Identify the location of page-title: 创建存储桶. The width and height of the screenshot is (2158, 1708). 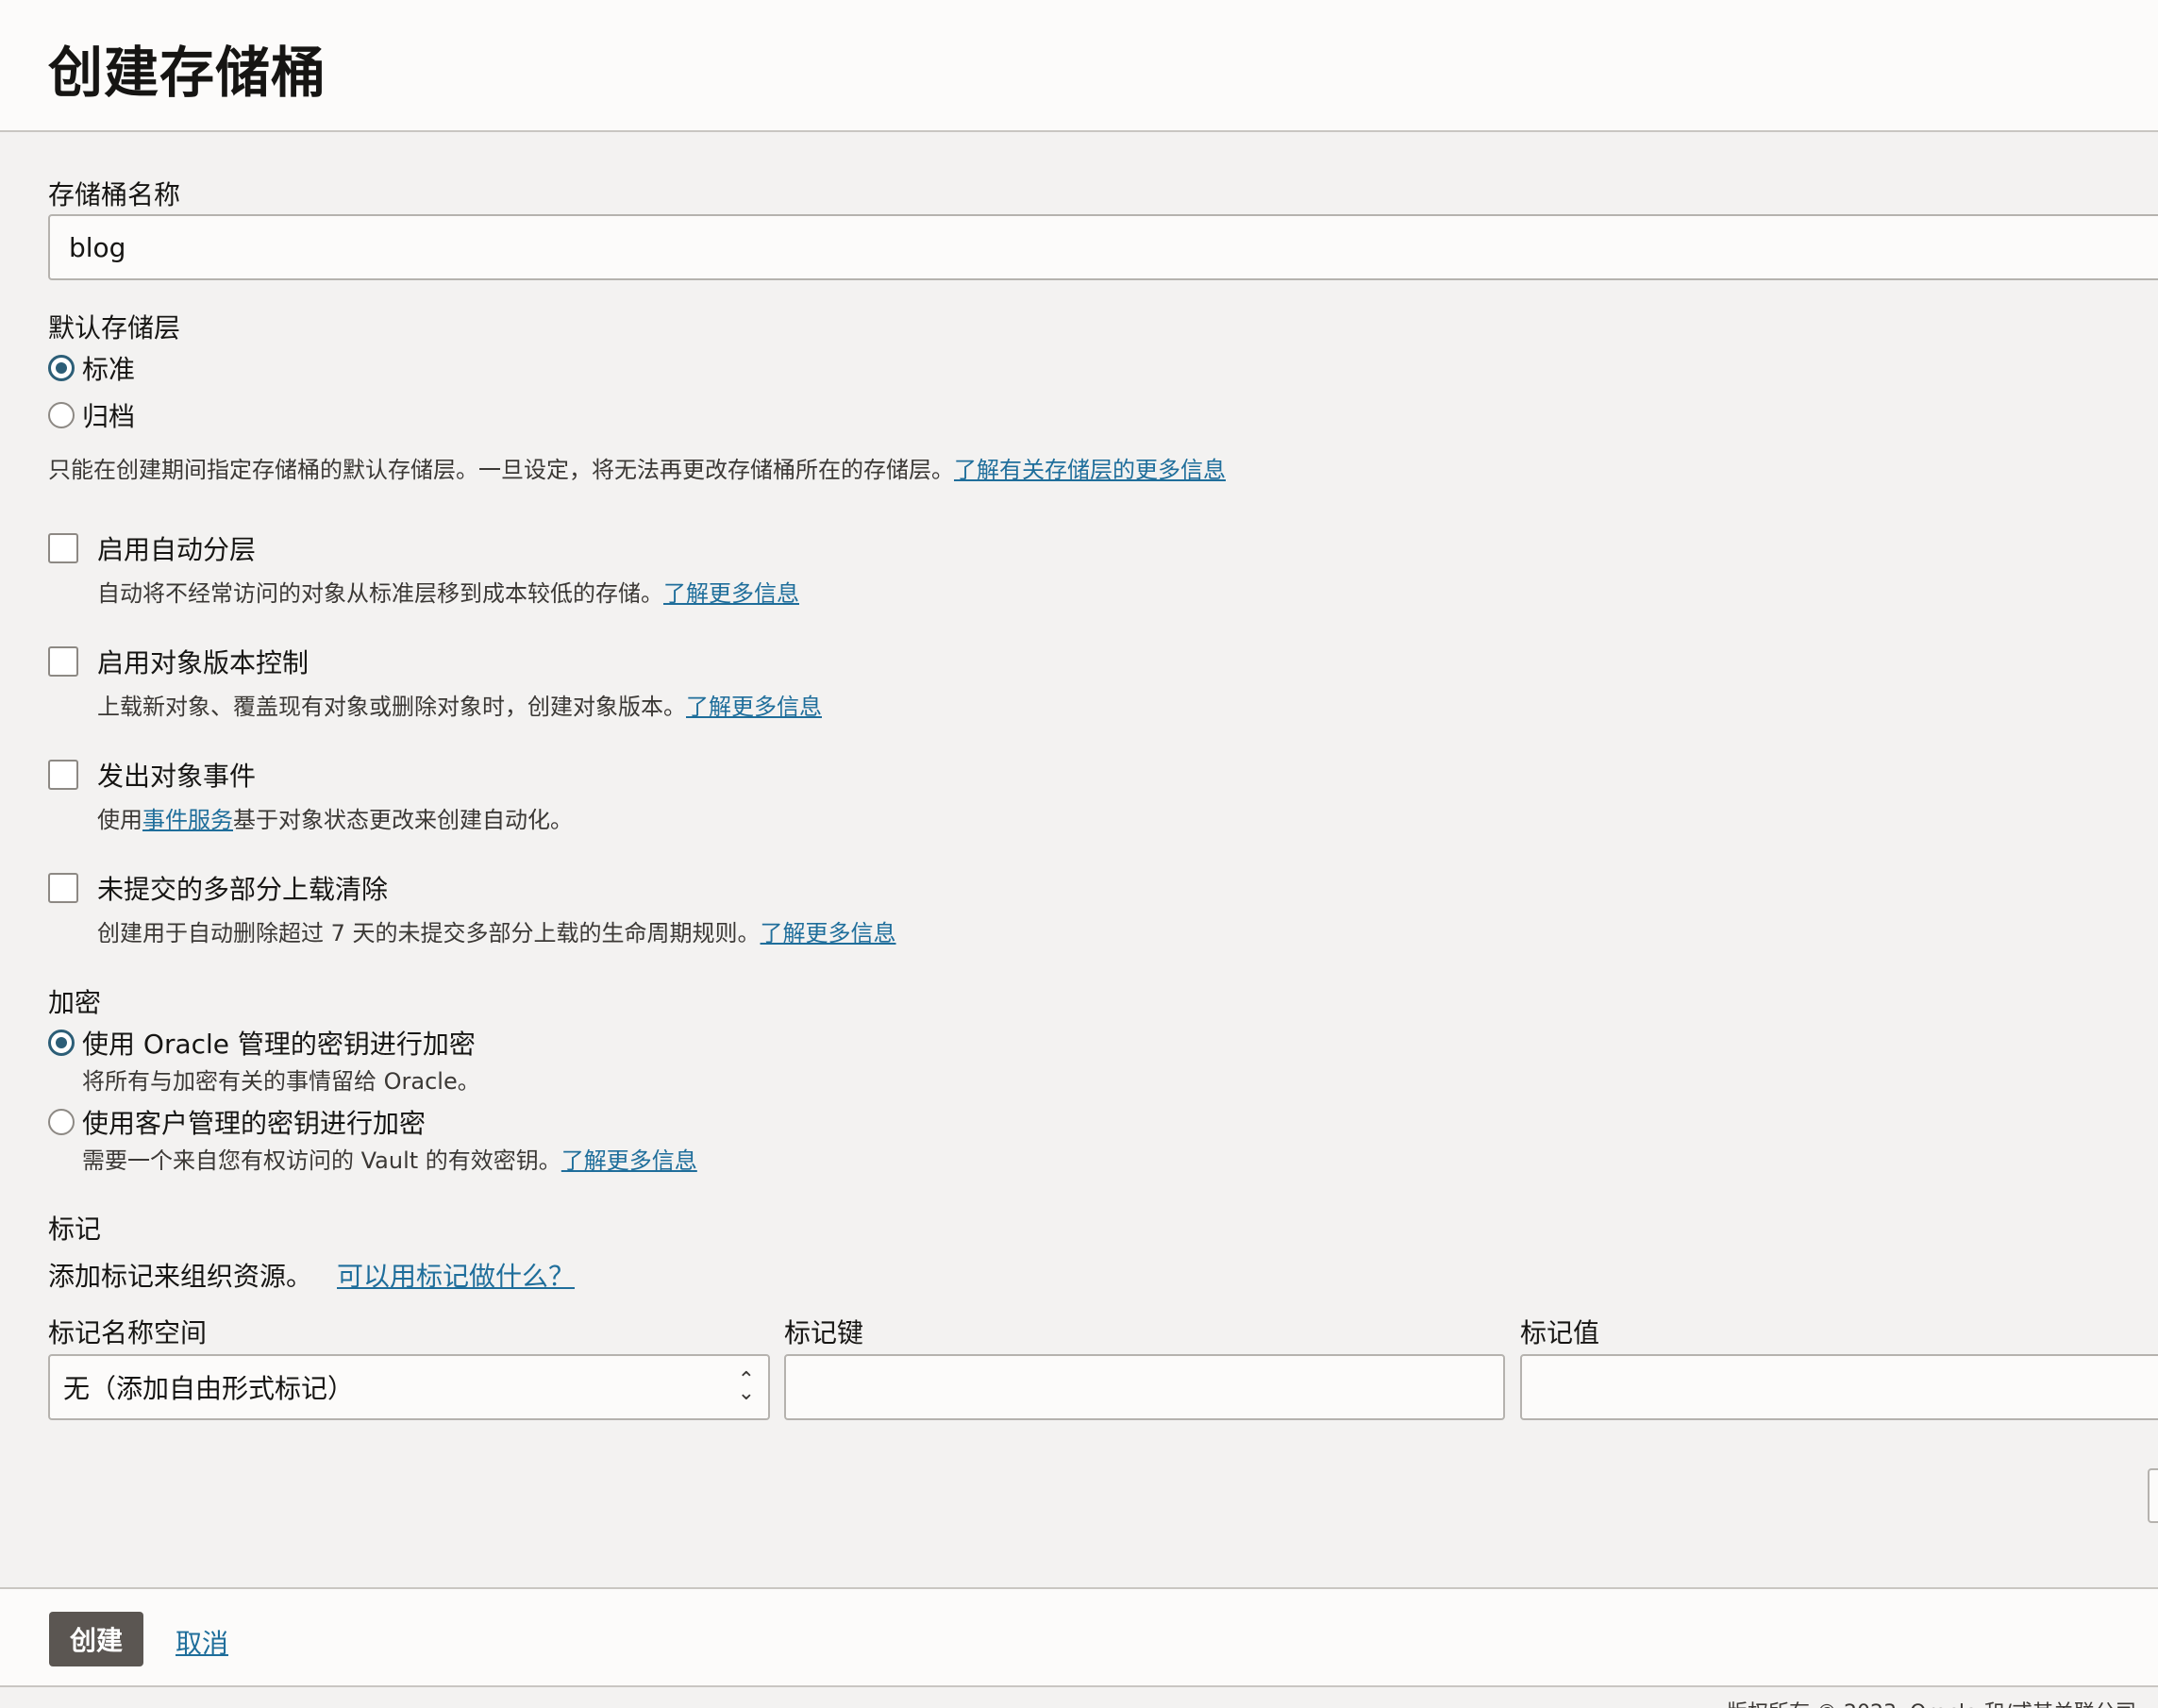
(187, 73).